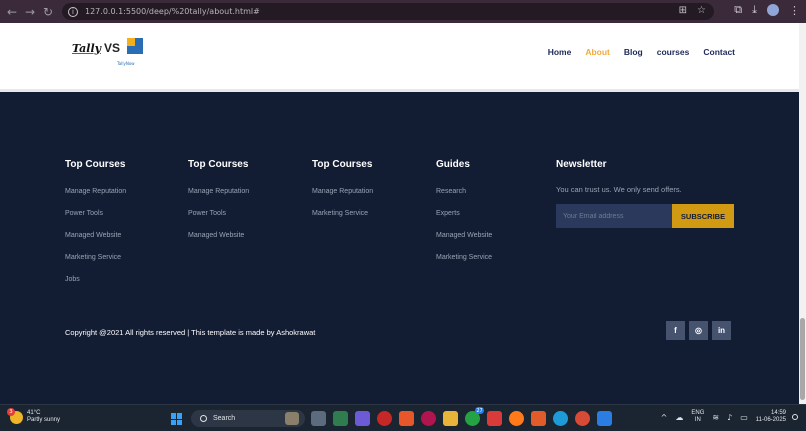  What do you see at coordinates (715, 417) in the screenshot?
I see `wifi-icon: ≋` at bounding box center [715, 417].